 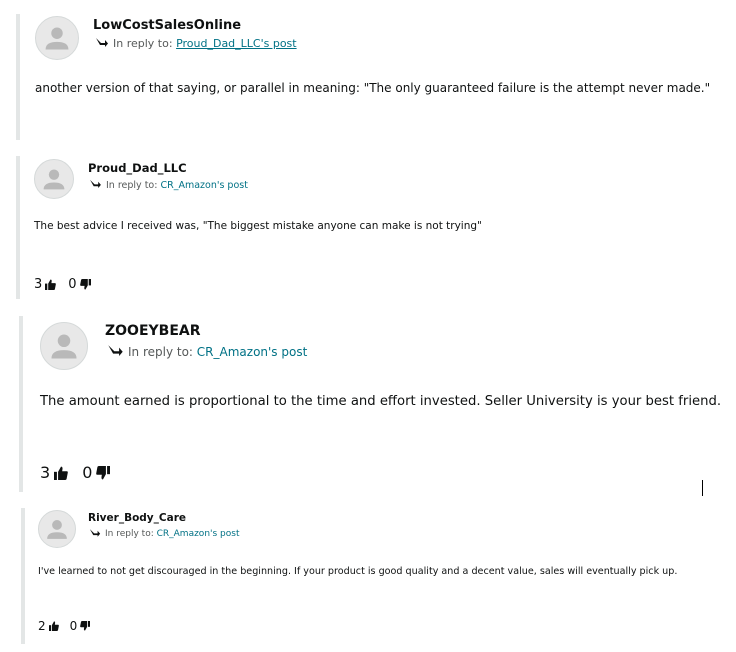 What do you see at coordinates (137, 518) in the screenshot?
I see `author-name: River_Body_Care` at bounding box center [137, 518].